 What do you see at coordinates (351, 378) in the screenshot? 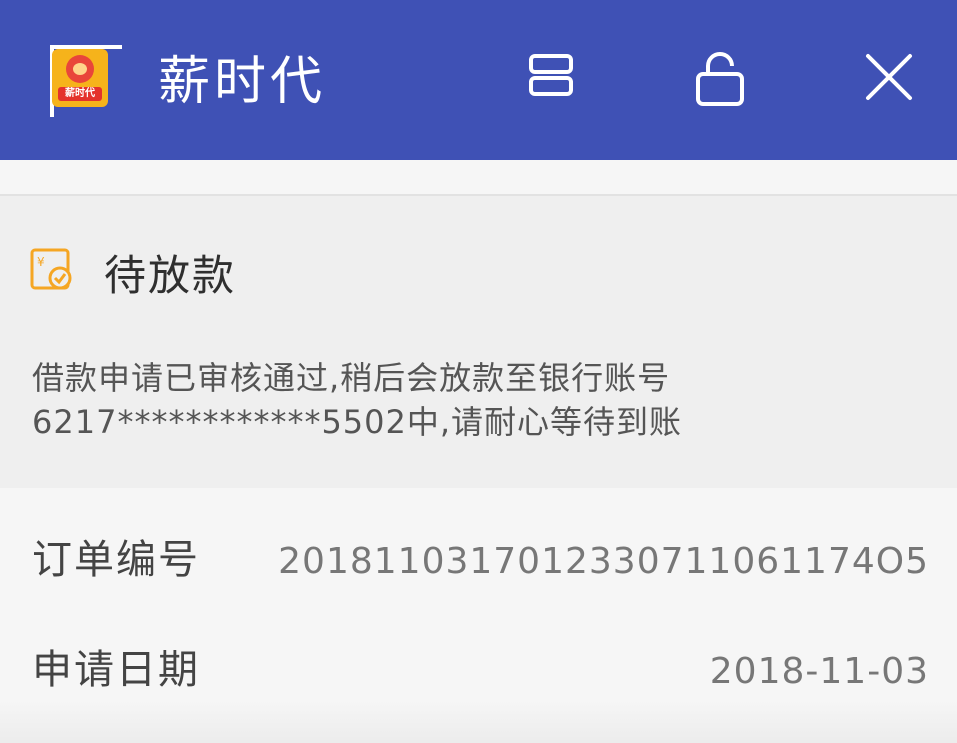
I see `status-description-line: 借款申请已审核通过,稍后会放款至银行账号` at bounding box center [351, 378].